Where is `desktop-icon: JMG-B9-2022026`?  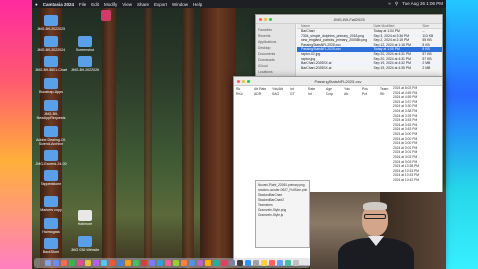
desktop-icon: JMG-B9-2022026 is located at coordinates (85, 64).